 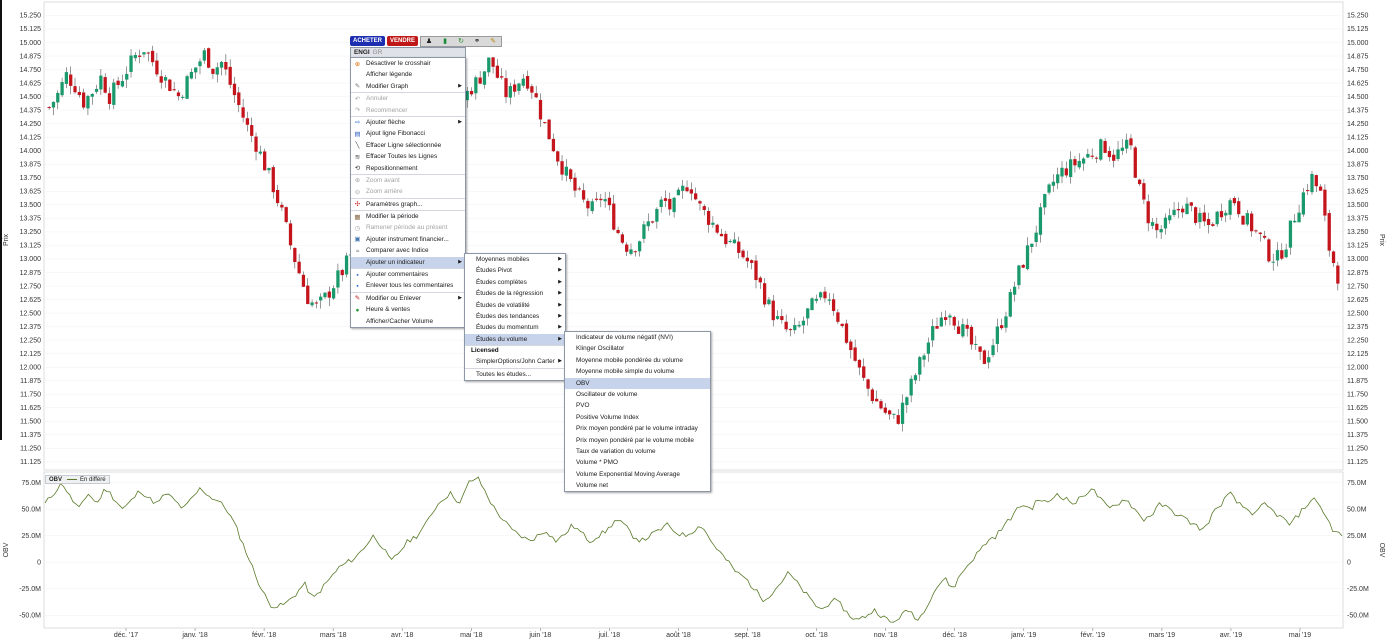 What do you see at coordinates (408, 86) in the screenshot?
I see `menu-item-modifier-graph: ✎ Modifier Graph ▶` at bounding box center [408, 86].